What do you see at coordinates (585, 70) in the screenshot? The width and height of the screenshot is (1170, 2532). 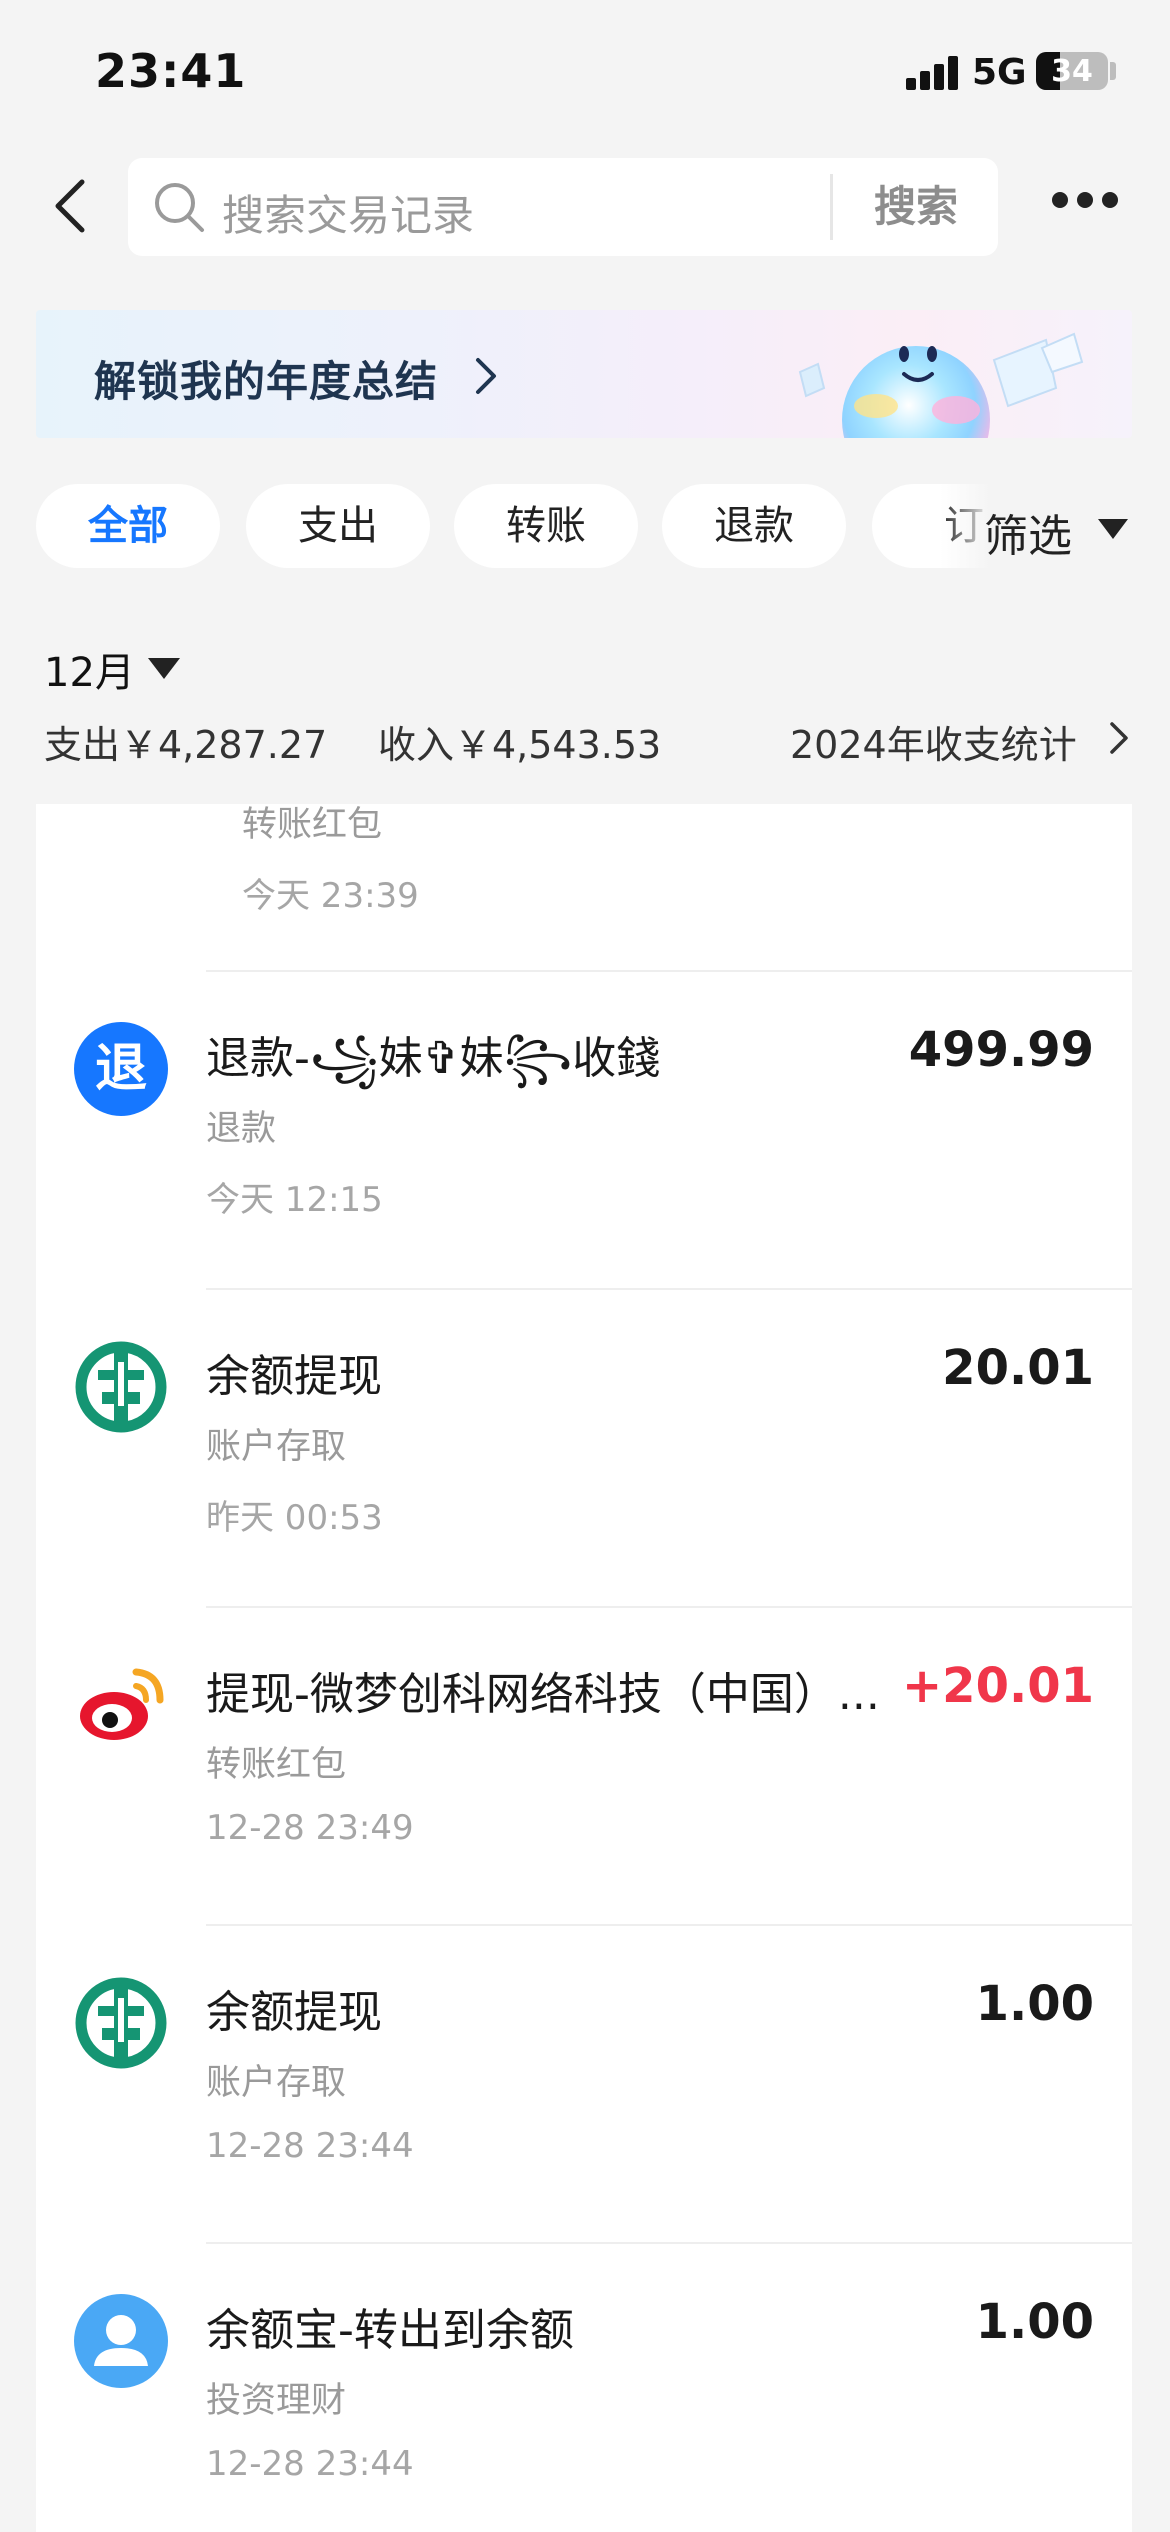 I see `status-bar: 23:41 5G 34` at bounding box center [585, 70].